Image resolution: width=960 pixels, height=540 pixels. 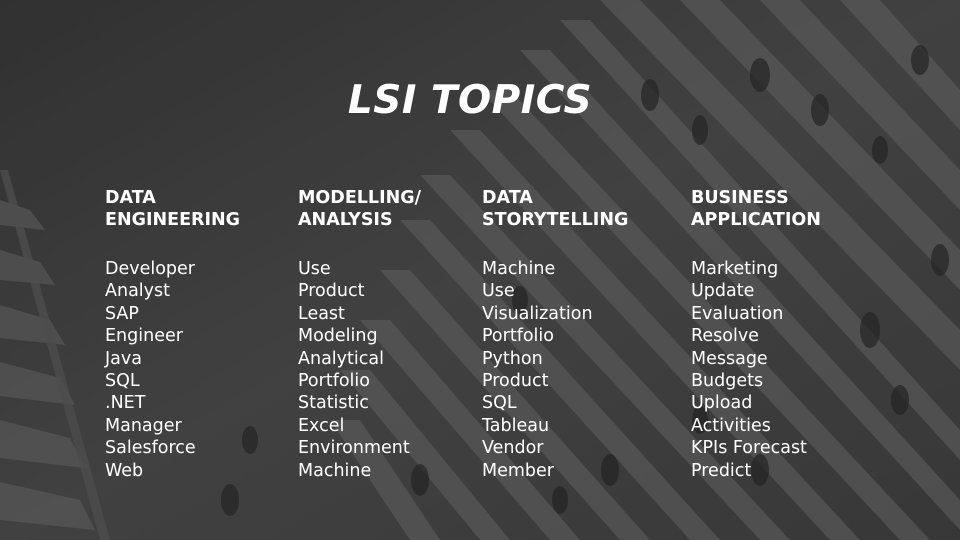 I want to click on list-item: Upload, so click(x=722, y=403).